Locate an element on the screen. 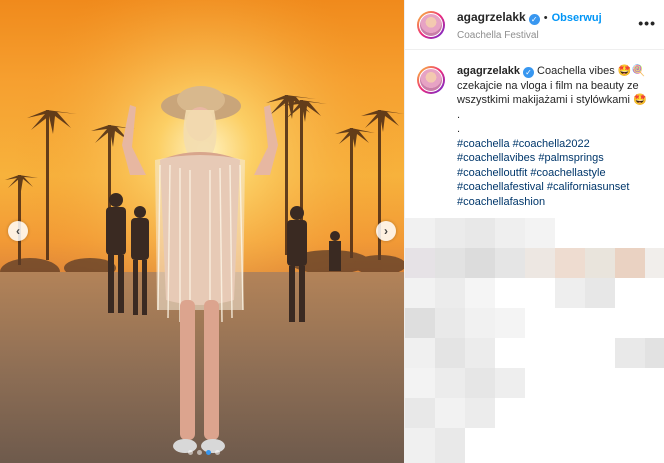  username-link: agagrzelakk is located at coordinates (491, 17).